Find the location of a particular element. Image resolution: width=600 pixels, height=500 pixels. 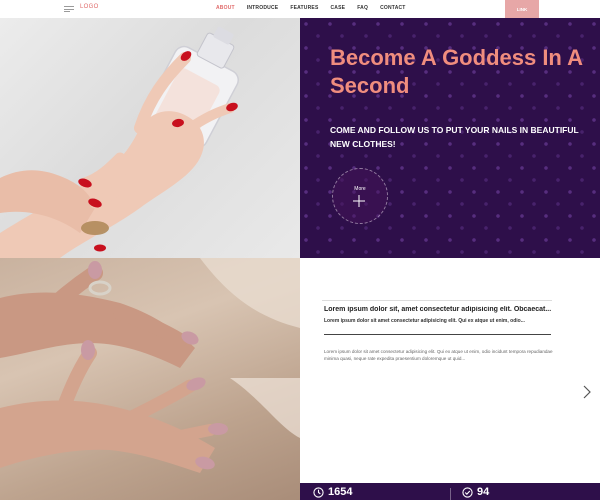

menu-icon is located at coordinates (69, 9).